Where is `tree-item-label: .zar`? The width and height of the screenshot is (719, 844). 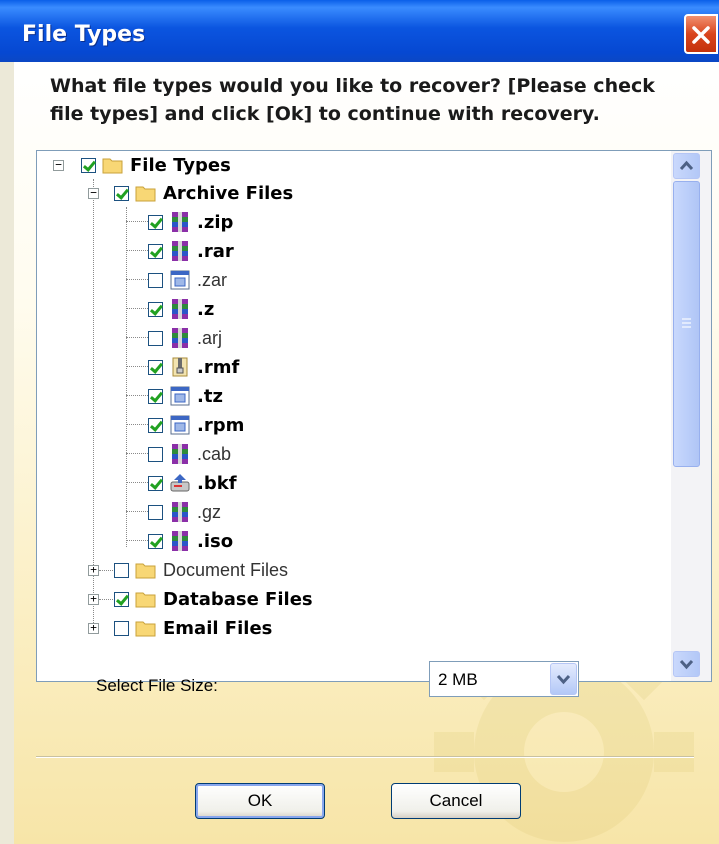 tree-item-label: .zar is located at coordinates (212, 279).